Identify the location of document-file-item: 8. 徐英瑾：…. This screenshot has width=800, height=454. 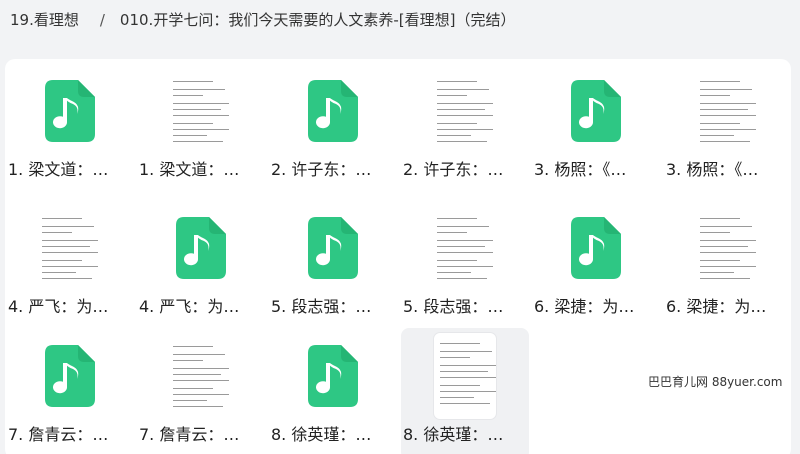
(465, 391).